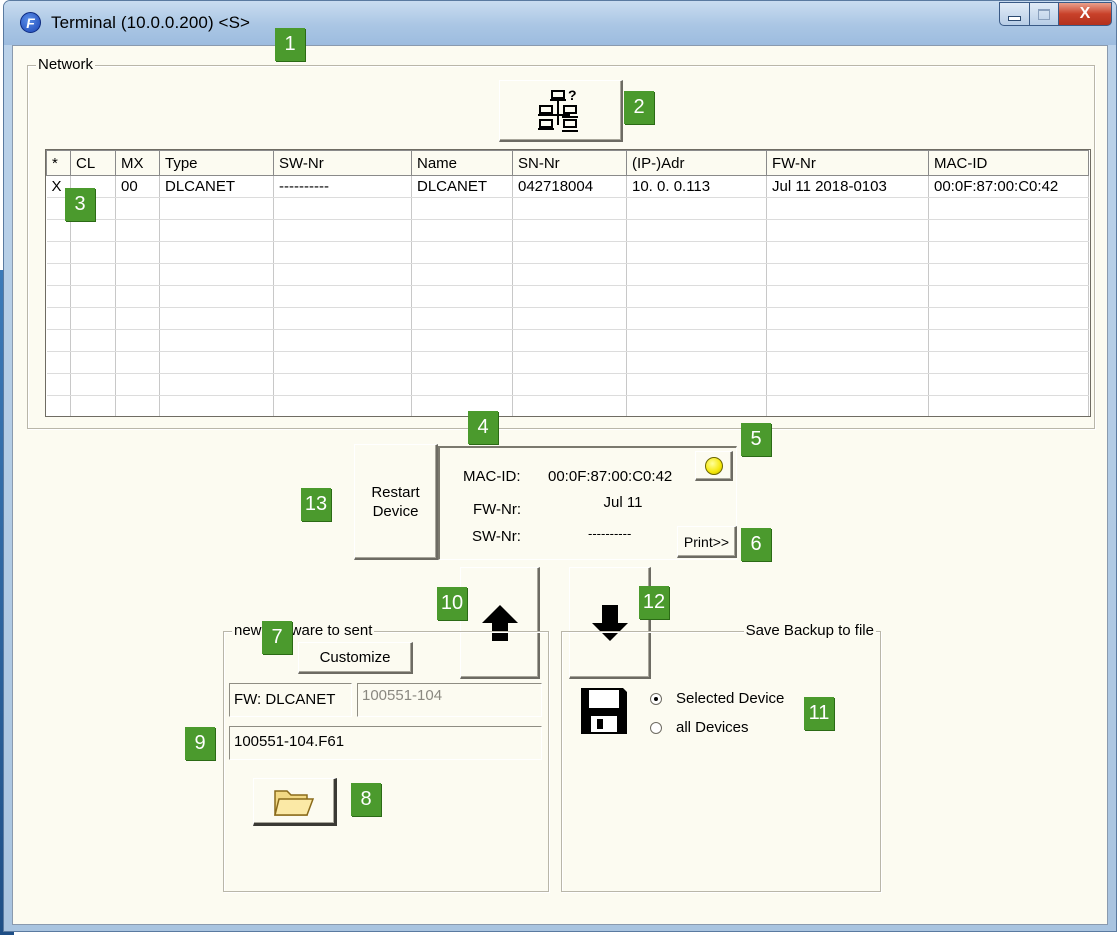 This screenshot has width=1120, height=935. I want to click on status-led-icon, so click(713, 465).